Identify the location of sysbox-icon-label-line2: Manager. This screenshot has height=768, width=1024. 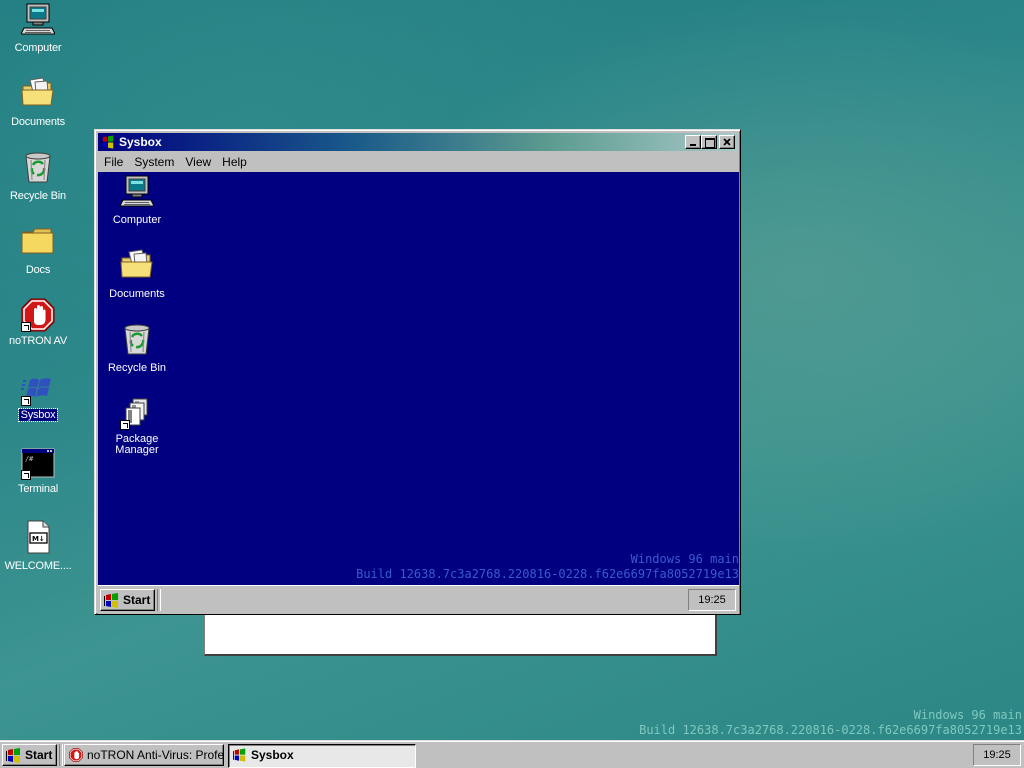
(137, 450).